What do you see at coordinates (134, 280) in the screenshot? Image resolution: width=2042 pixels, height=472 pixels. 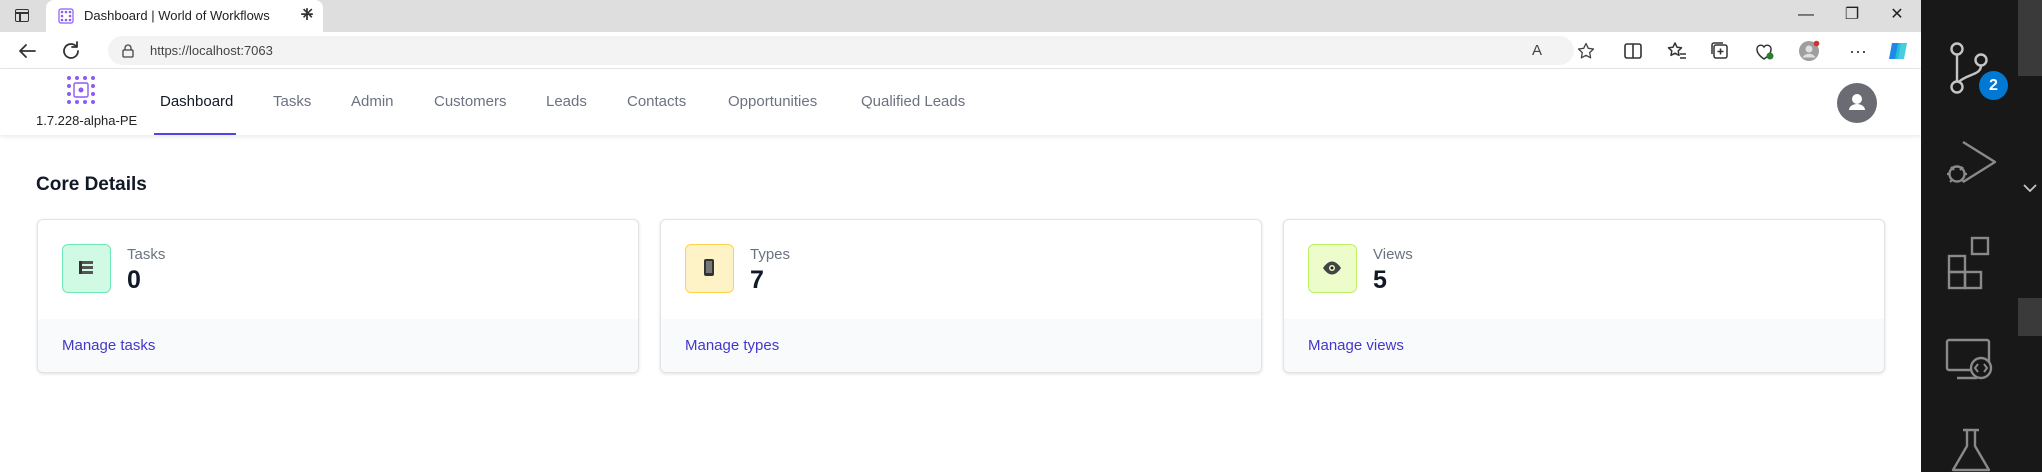 I see `card-value: 0` at bounding box center [134, 280].